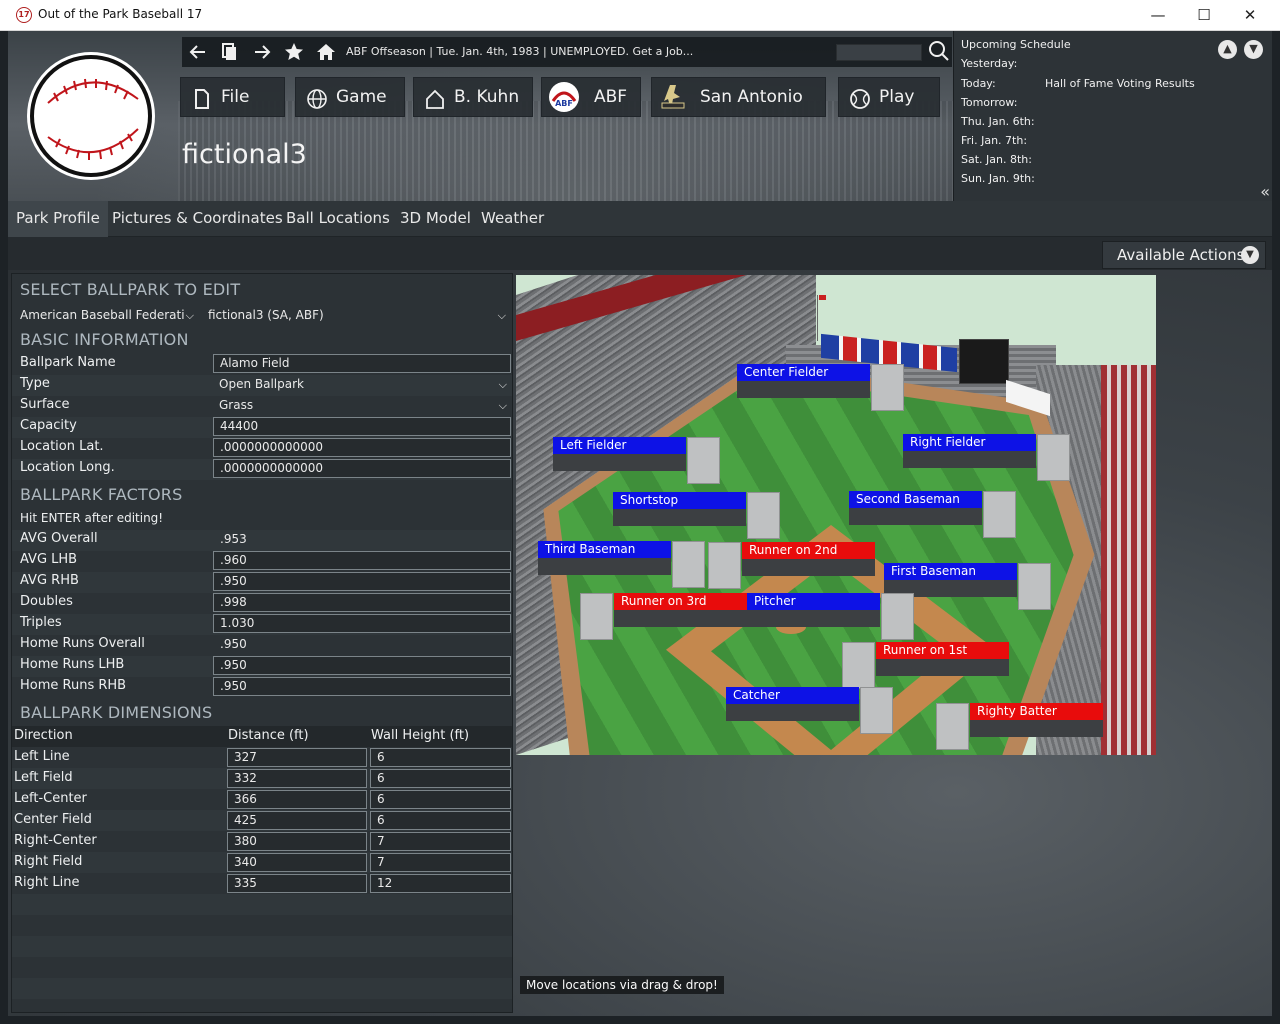 The image size is (1280, 1024). Describe the element at coordinates (130, 289) in the screenshot. I see `section-heading: SELECT BALLPARK TO EDIT` at that location.